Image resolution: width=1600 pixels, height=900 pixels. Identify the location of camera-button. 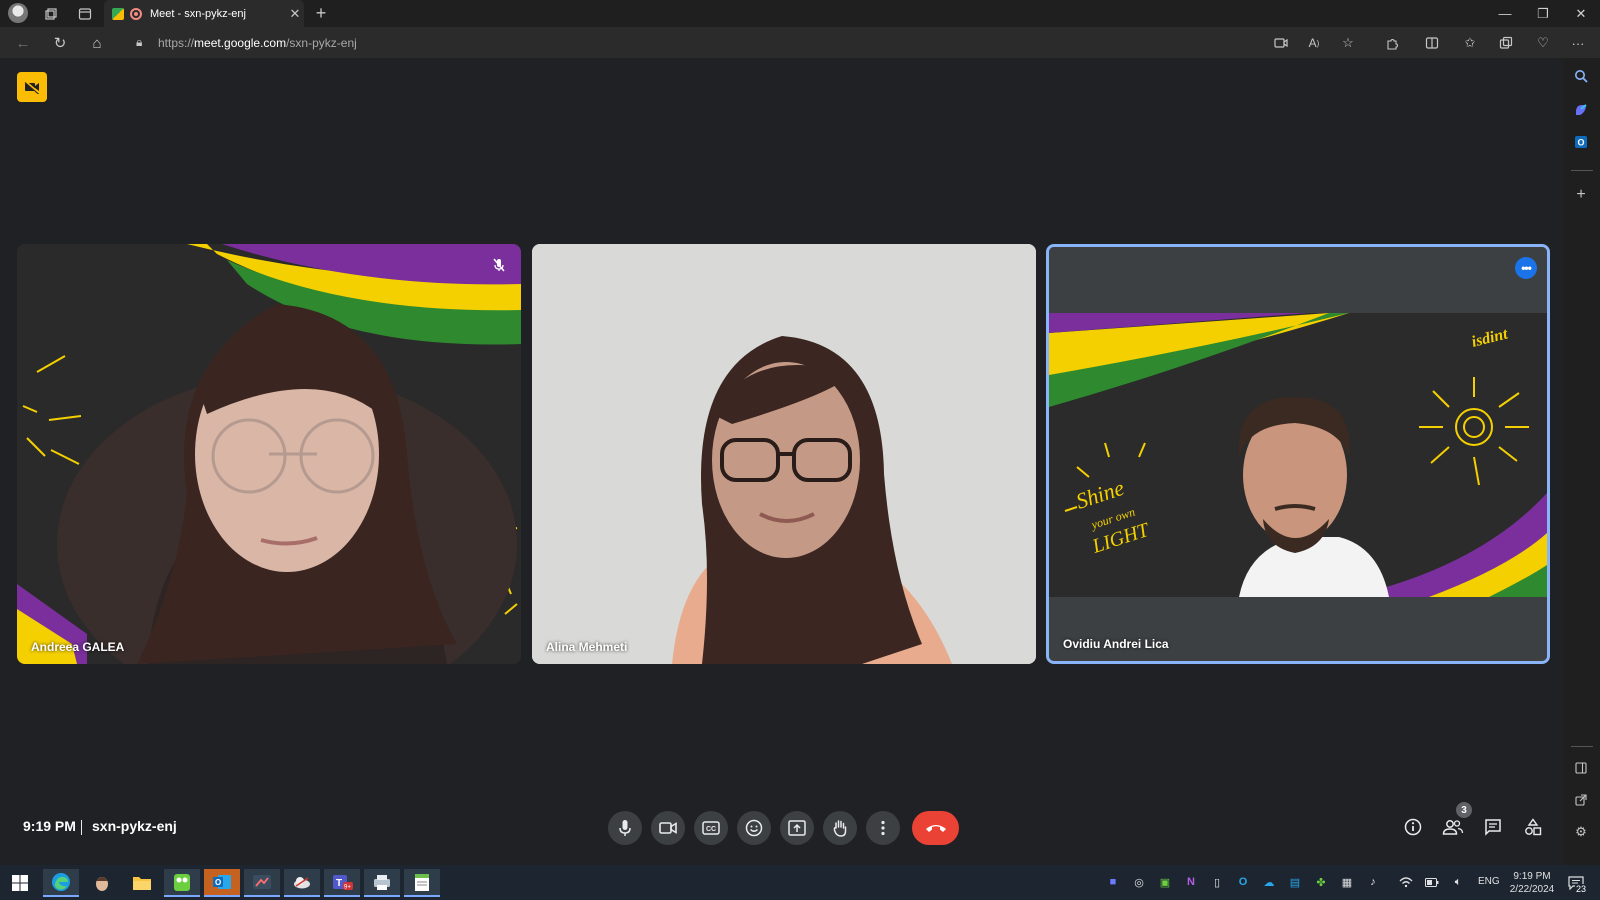
(668, 828).